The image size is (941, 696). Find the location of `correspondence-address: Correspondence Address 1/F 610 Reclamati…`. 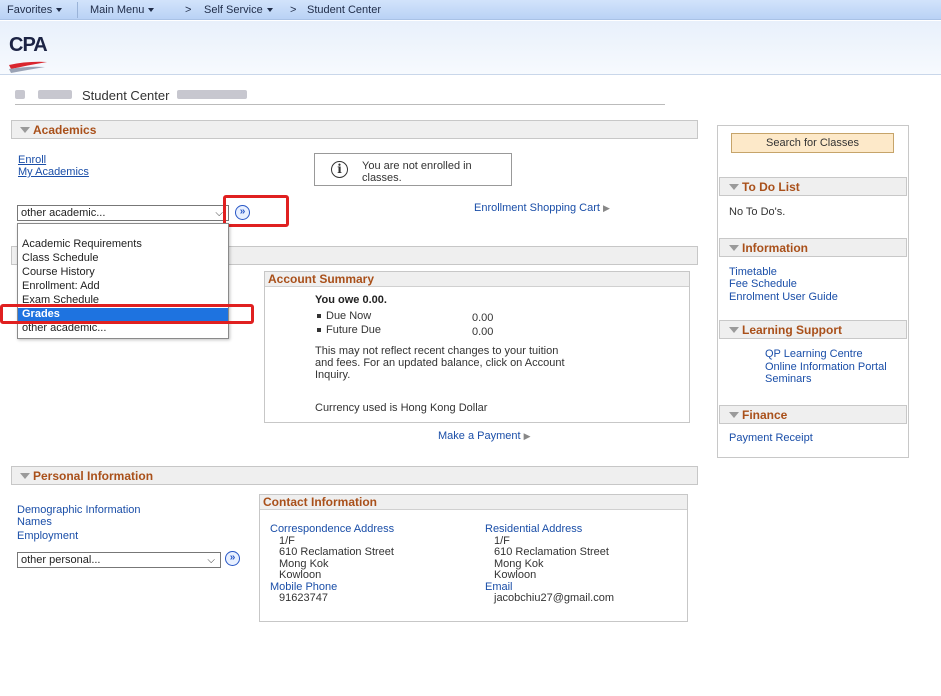

correspondence-address: Correspondence Address 1/F 610 Reclamati… is located at coordinates (332, 564).